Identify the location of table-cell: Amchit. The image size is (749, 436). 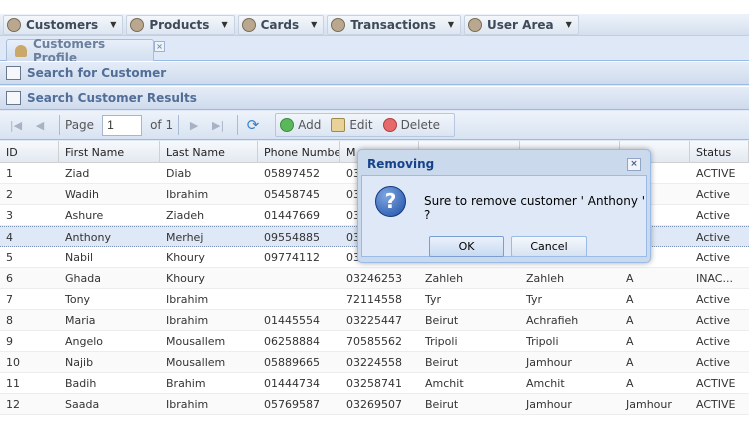
(444, 383).